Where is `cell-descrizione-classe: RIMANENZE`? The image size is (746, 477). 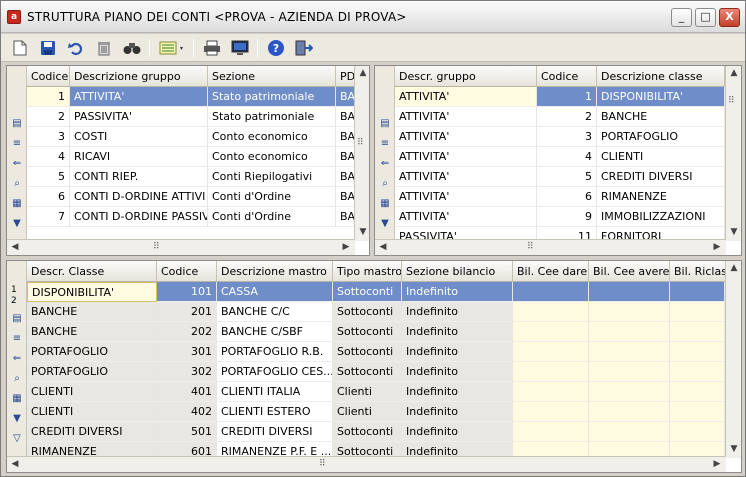
cell-descrizione-classe: RIMANENZE is located at coordinates (661, 197).